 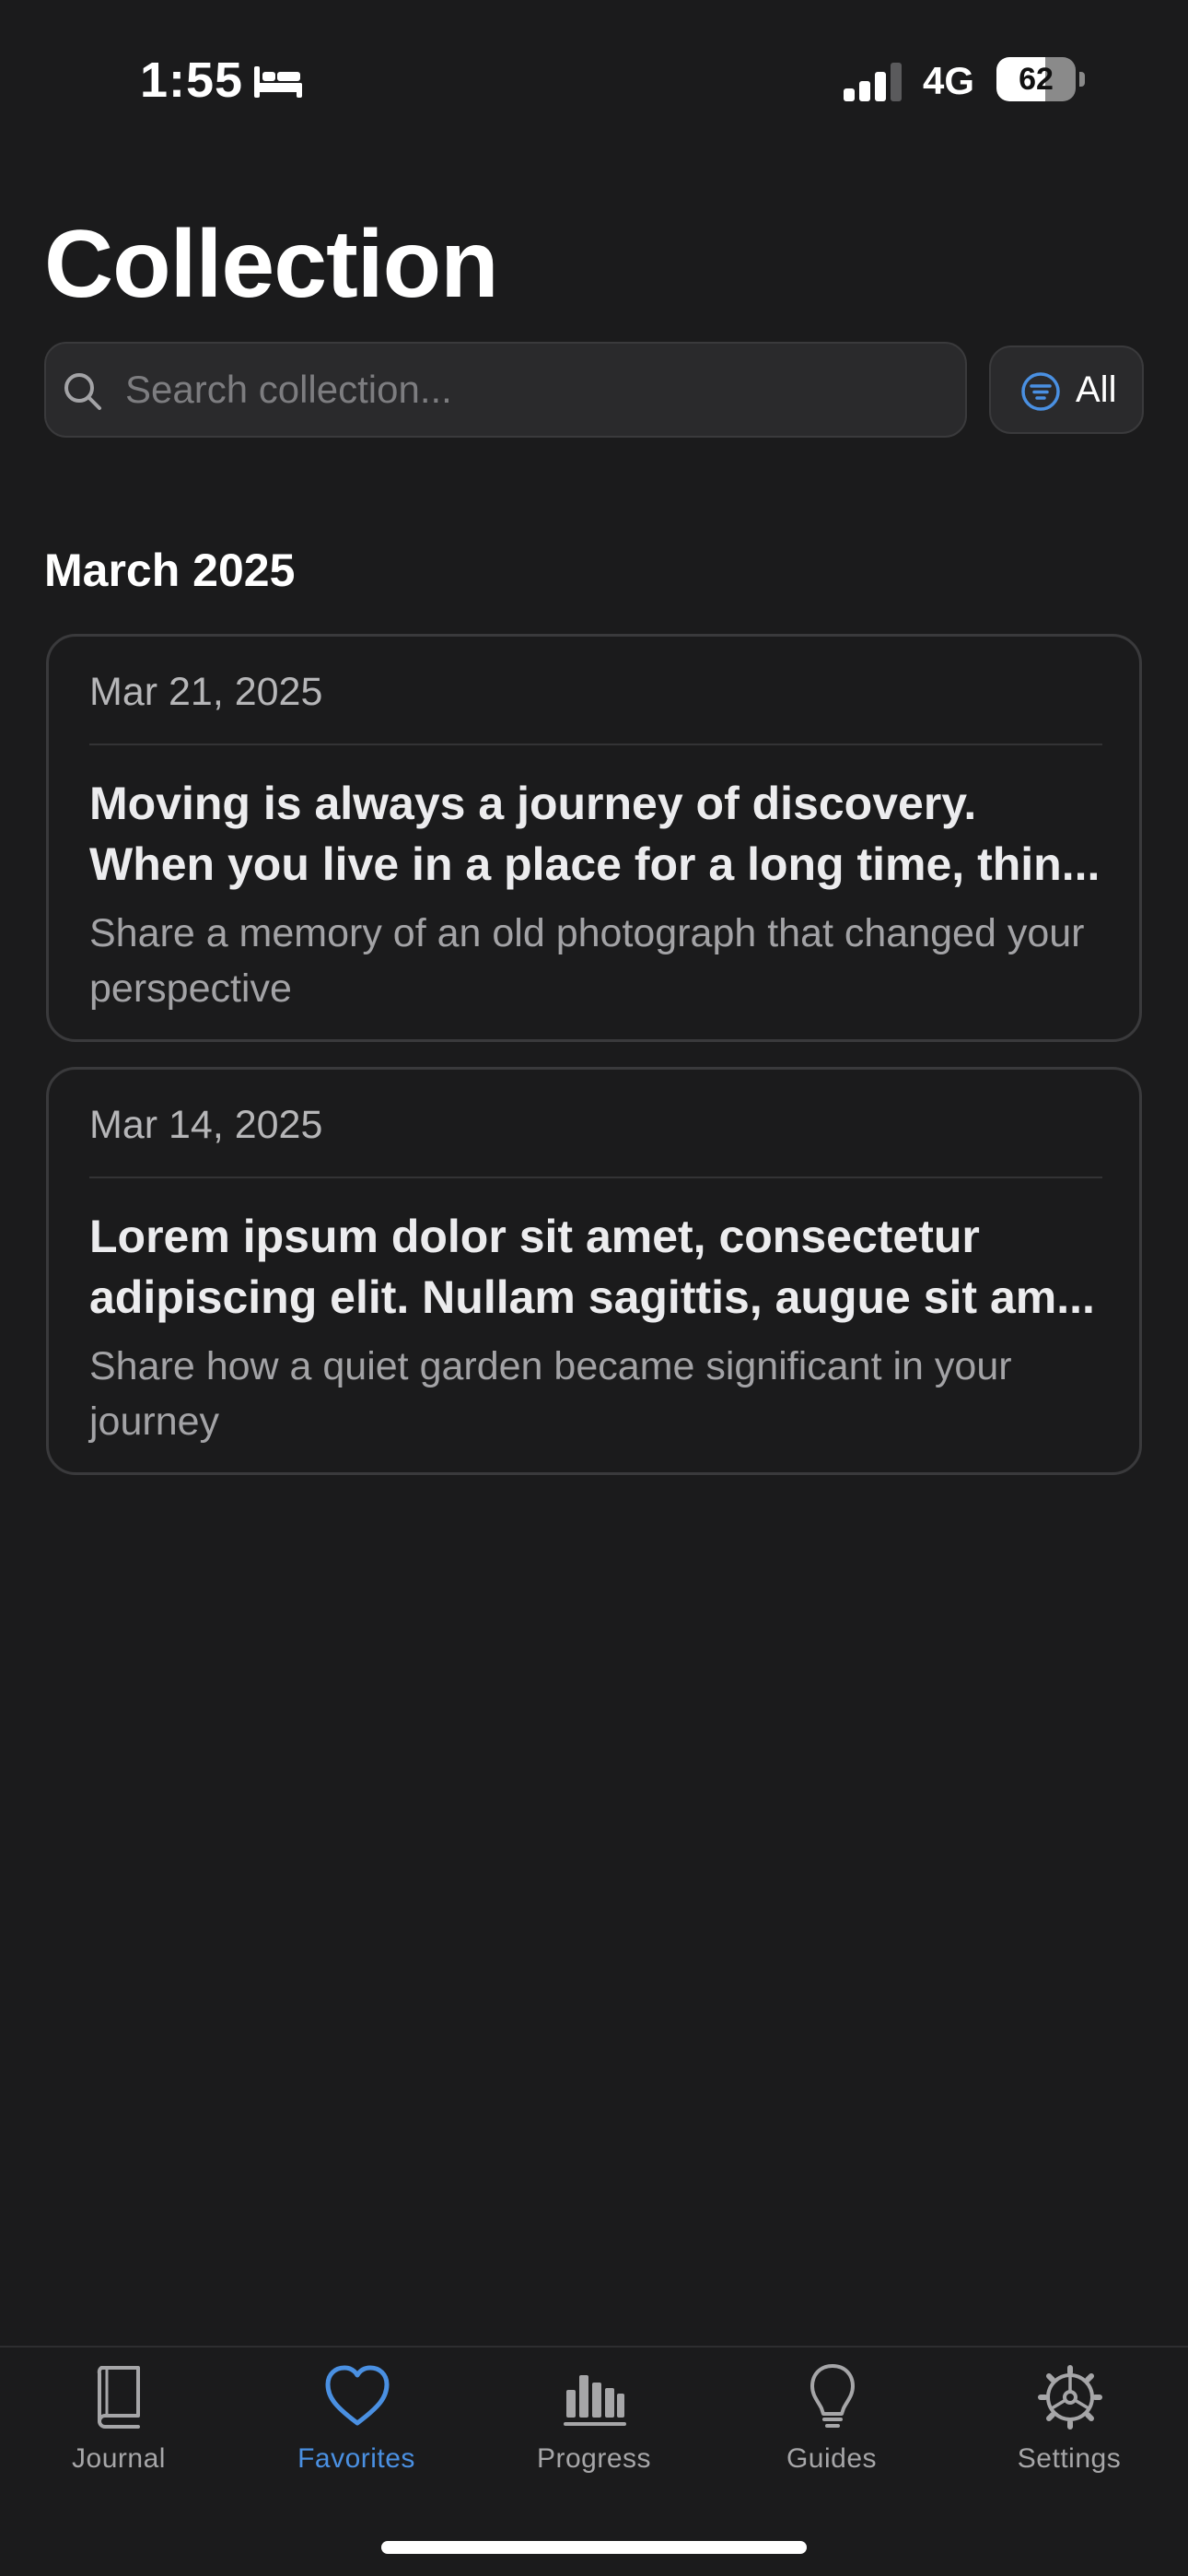 What do you see at coordinates (206, 1125) in the screenshot?
I see `entry-date: Mar 14, 2025` at bounding box center [206, 1125].